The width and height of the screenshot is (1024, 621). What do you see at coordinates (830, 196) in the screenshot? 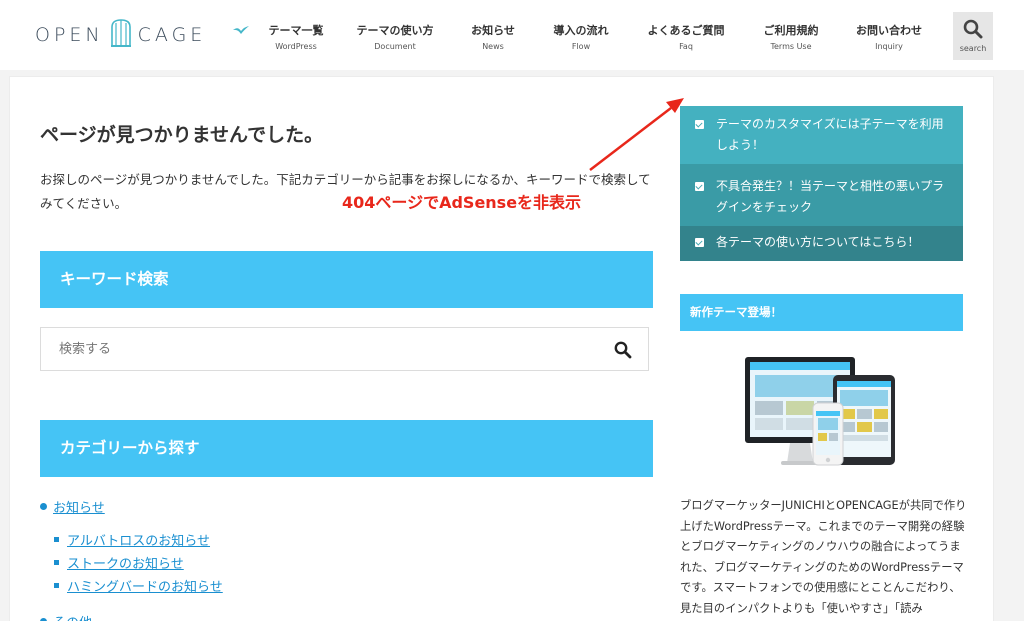
I see `sidebar-link-label: 不具合発生？！当テーマと相性の悪いプラグインをチェック` at bounding box center [830, 196].